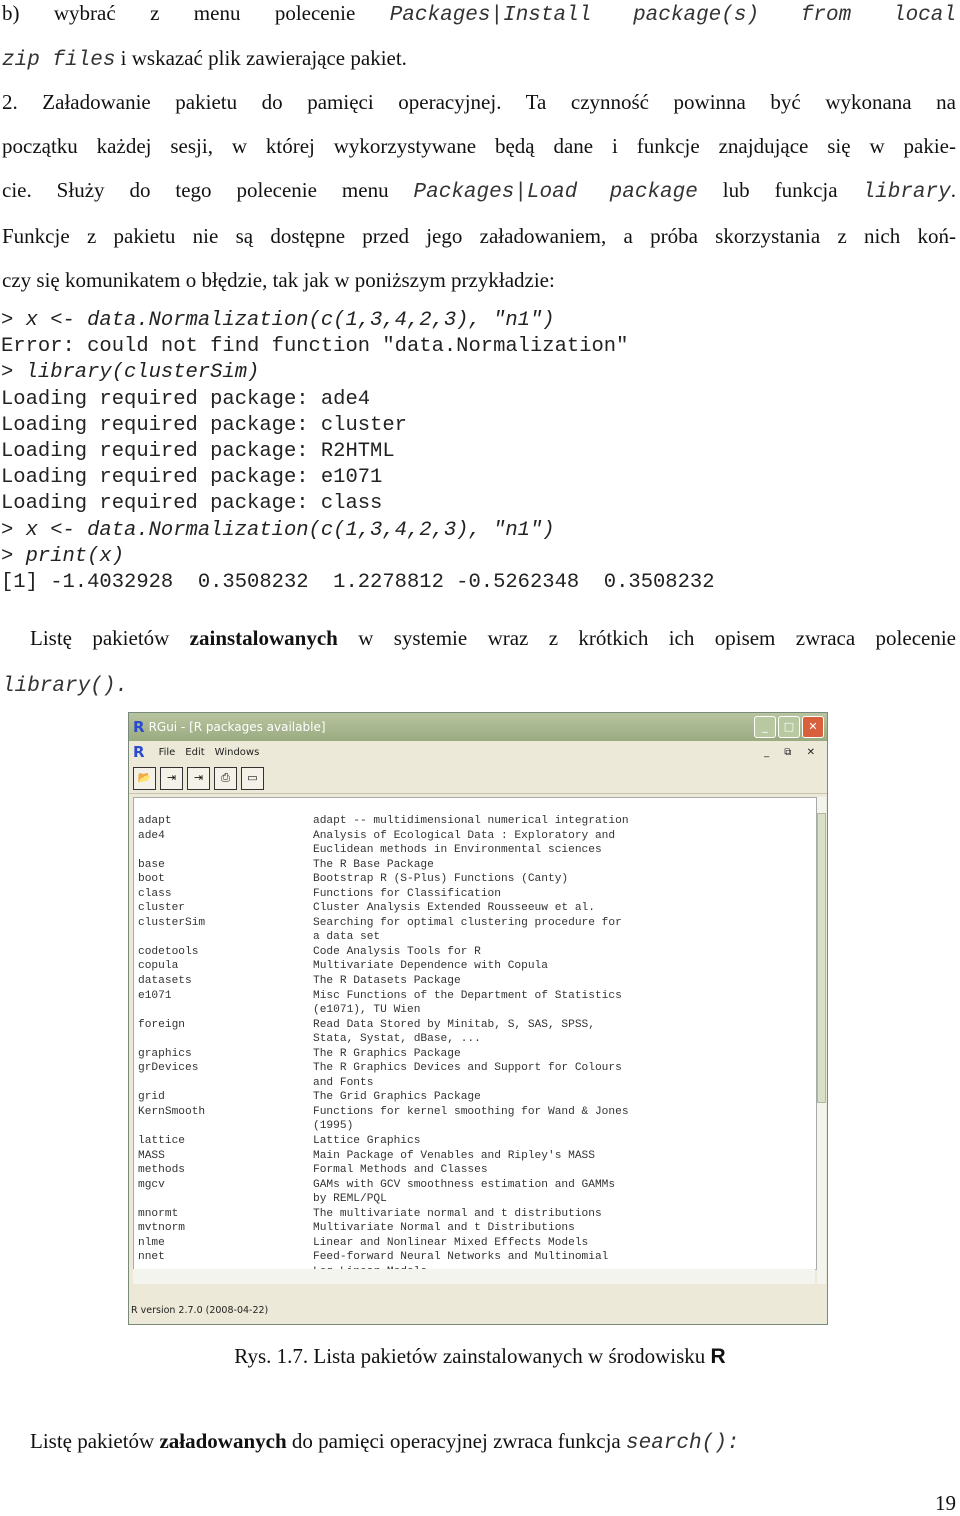 The image size is (960, 1516). I want to click on package-name: codetools, so click(168, 951).